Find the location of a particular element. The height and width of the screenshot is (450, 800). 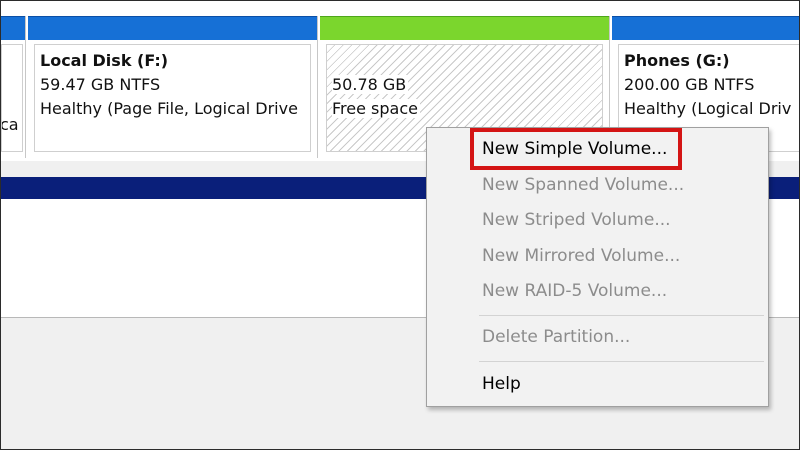

menu-item-help: Help is located at coordinates (501, 384).